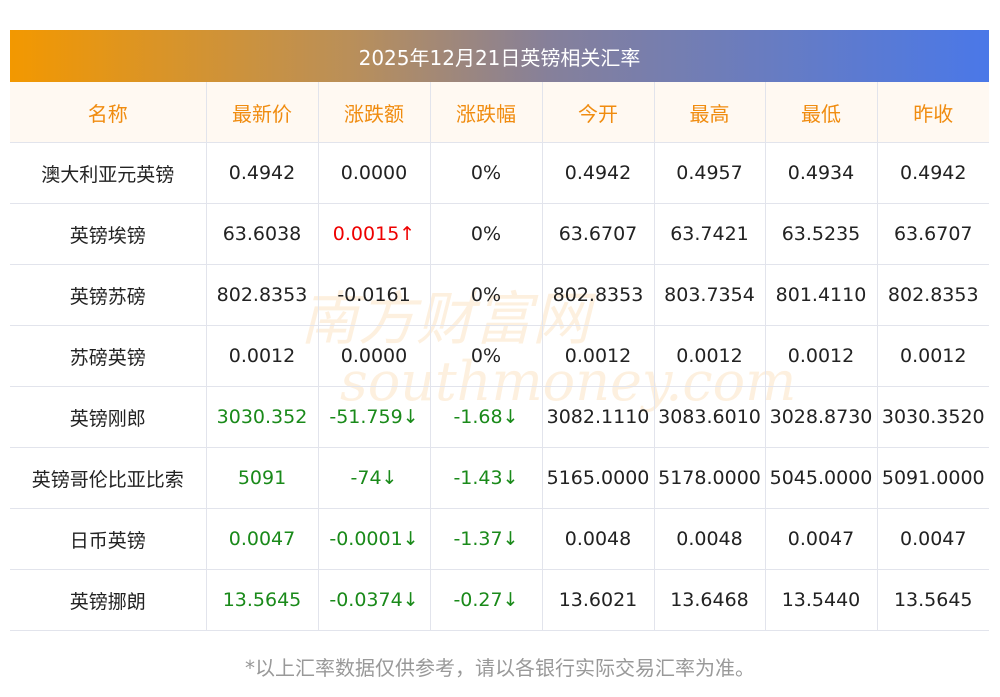  What do you see at coordinates (598, 600) in the screenshot?
I see `cell-open: 13.6021` at bounding box center [598, 600].